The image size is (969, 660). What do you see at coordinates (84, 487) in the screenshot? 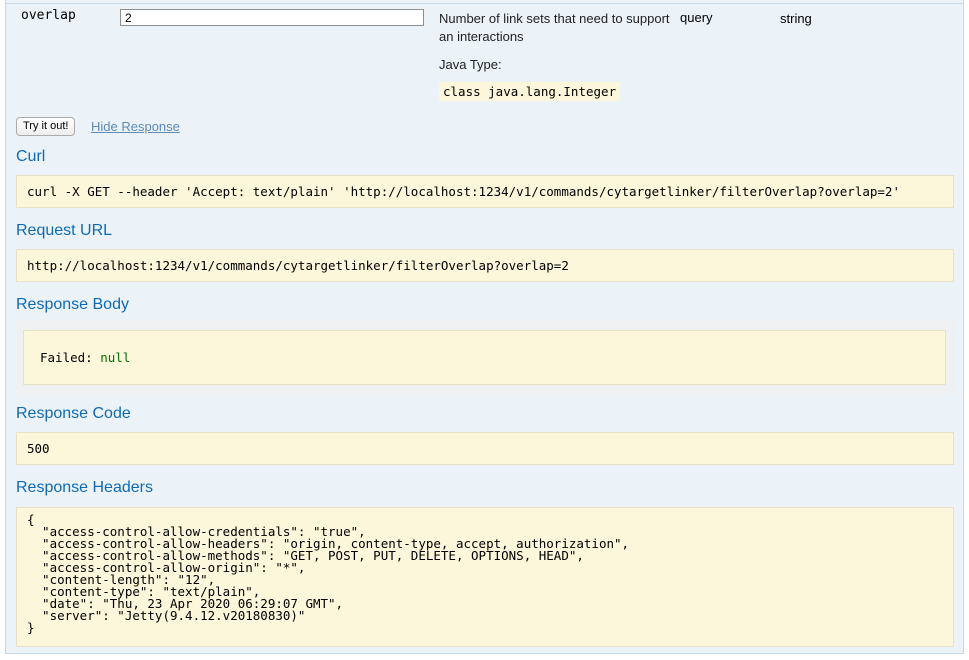
I see `response-headers-title: Response Headers` at bounding box center [84, 487].